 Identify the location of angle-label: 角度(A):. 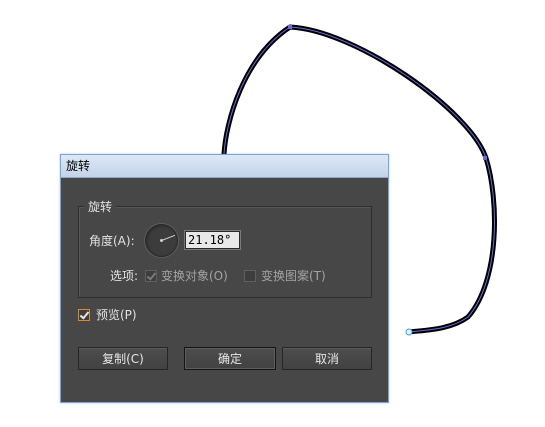
(112, 241).